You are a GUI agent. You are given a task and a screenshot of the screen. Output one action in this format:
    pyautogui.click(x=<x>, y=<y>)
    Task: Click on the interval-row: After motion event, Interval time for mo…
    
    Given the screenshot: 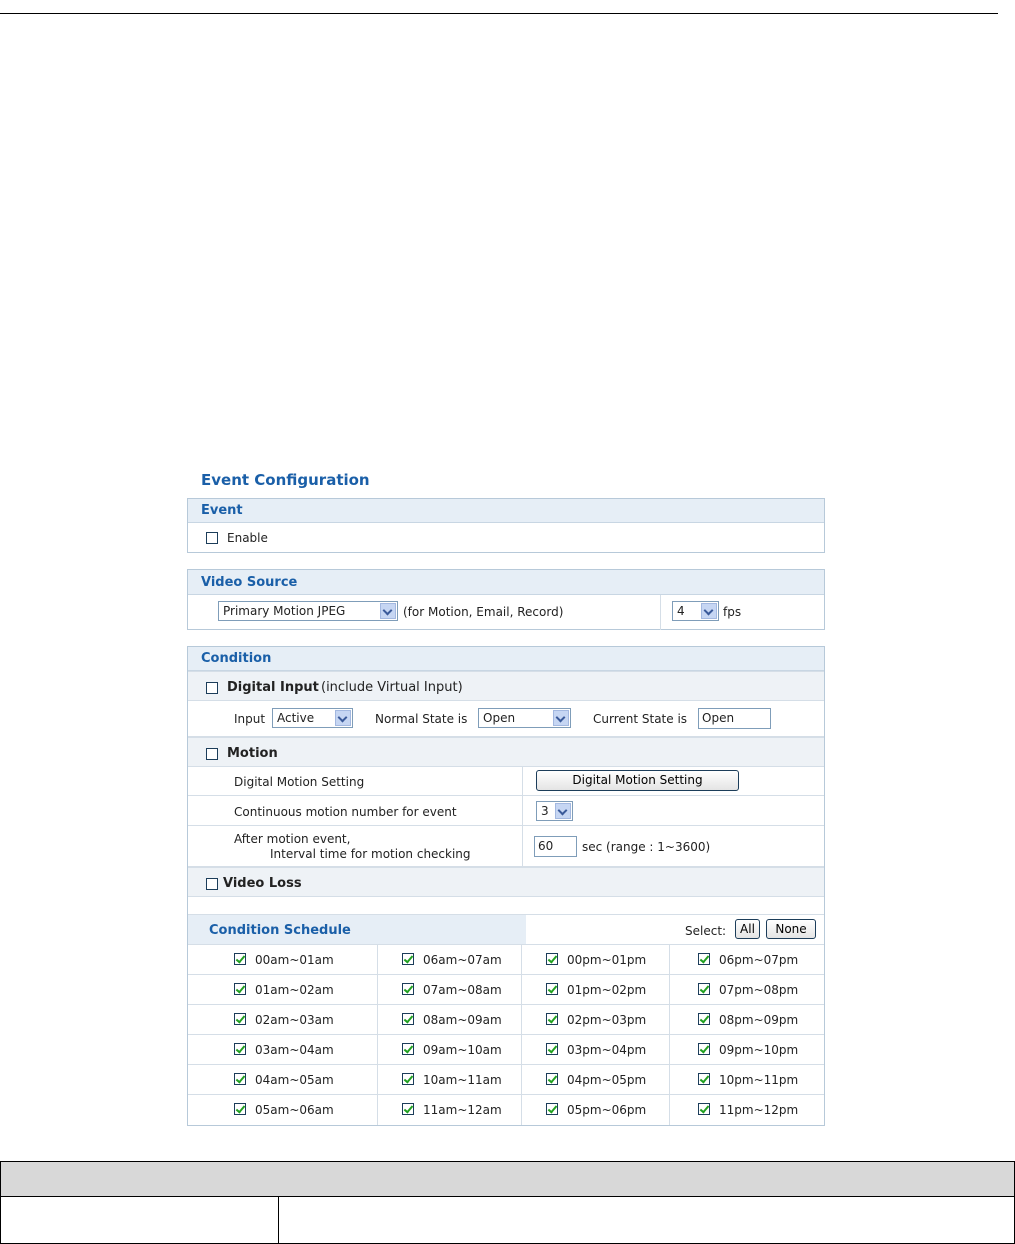 What is the action you would take?
    pyautogui.click(x=506, y=846)
    